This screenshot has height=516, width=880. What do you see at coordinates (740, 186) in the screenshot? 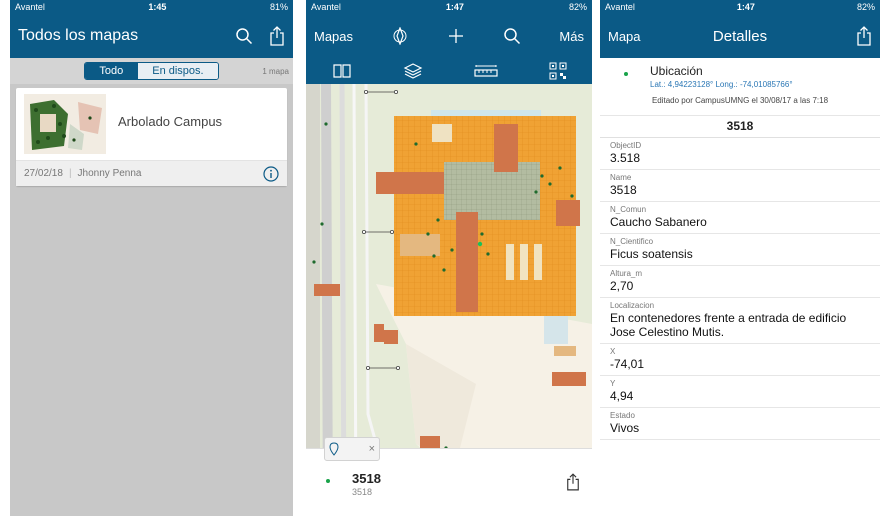
I see `attribute-field: Name 3518` at bounding box center [740, 186].